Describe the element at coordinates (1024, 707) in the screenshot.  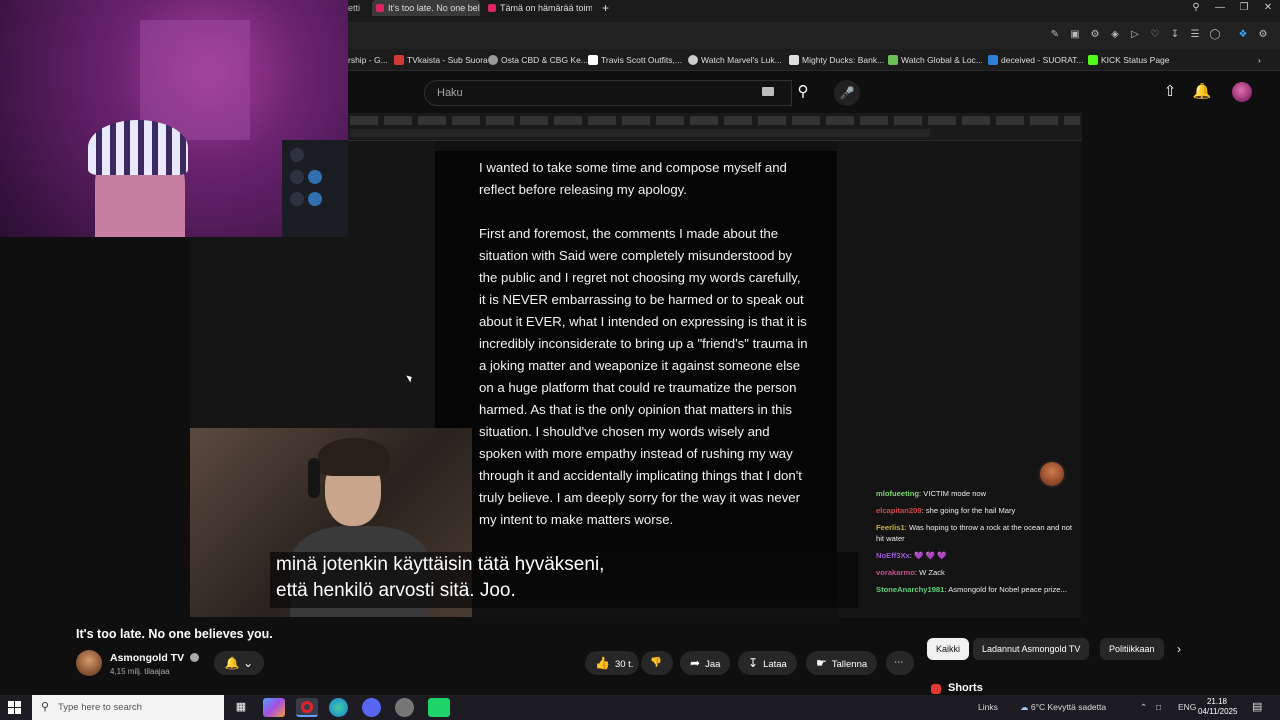
I see `cloud-rain-icon: ☁` at that location.